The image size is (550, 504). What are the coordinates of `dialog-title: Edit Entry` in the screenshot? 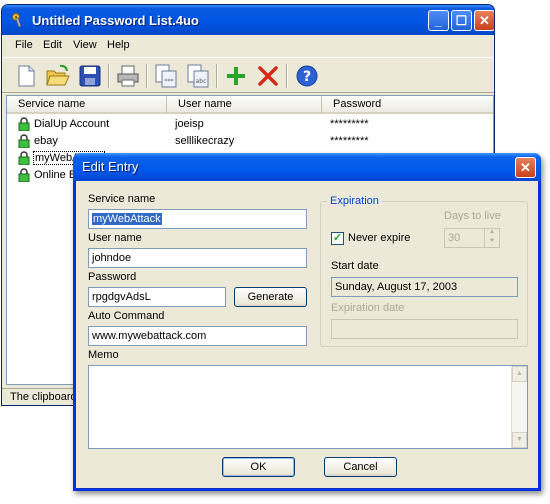 It's located at (110, 166).